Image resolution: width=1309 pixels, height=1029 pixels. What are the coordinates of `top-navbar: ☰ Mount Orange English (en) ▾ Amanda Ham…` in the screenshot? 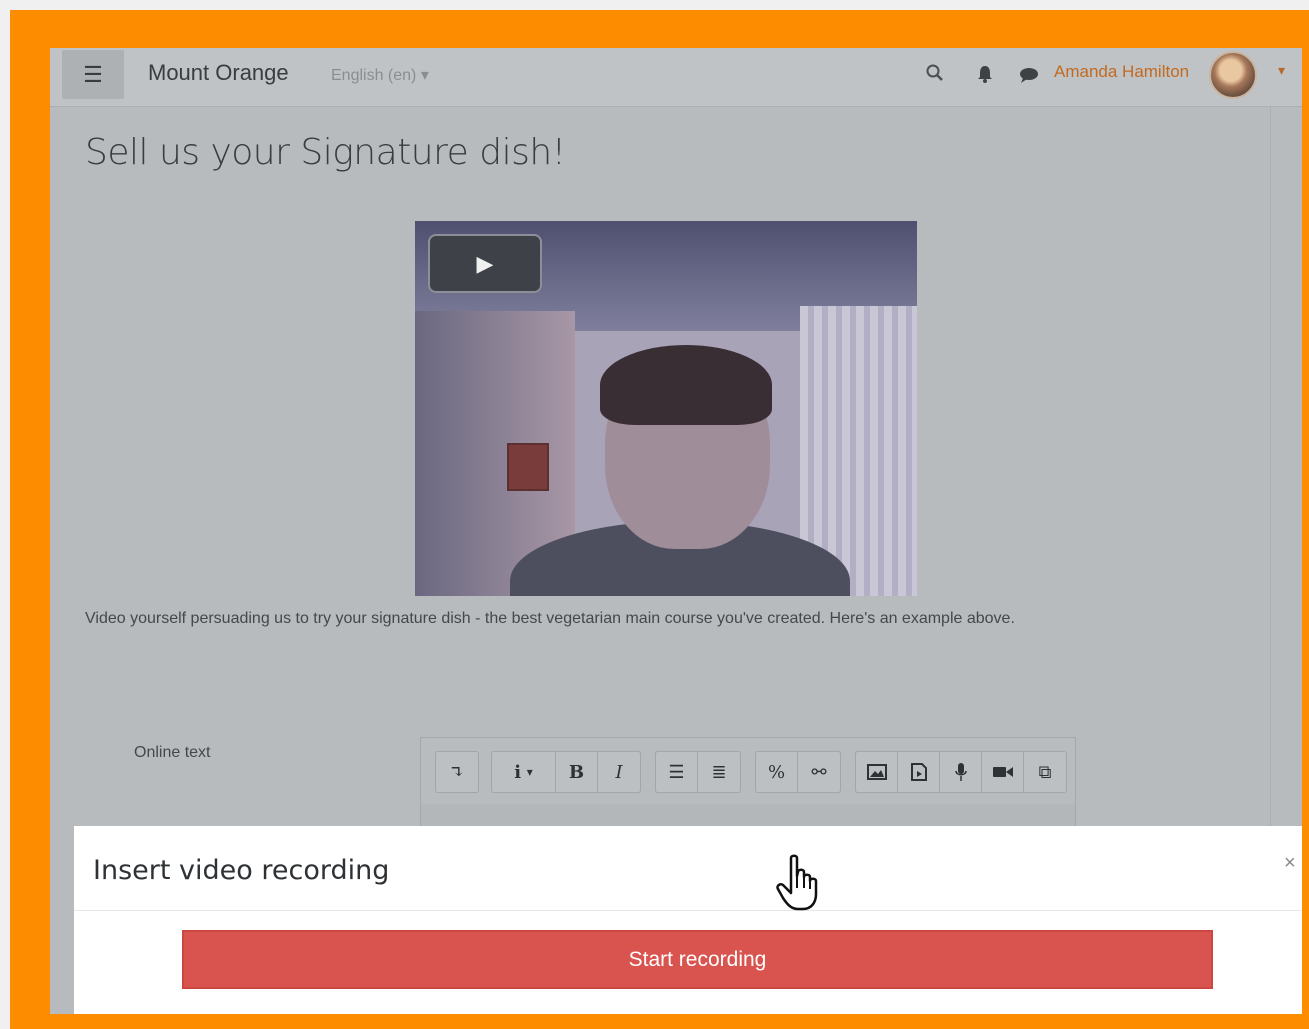 It's located at (676, 77).